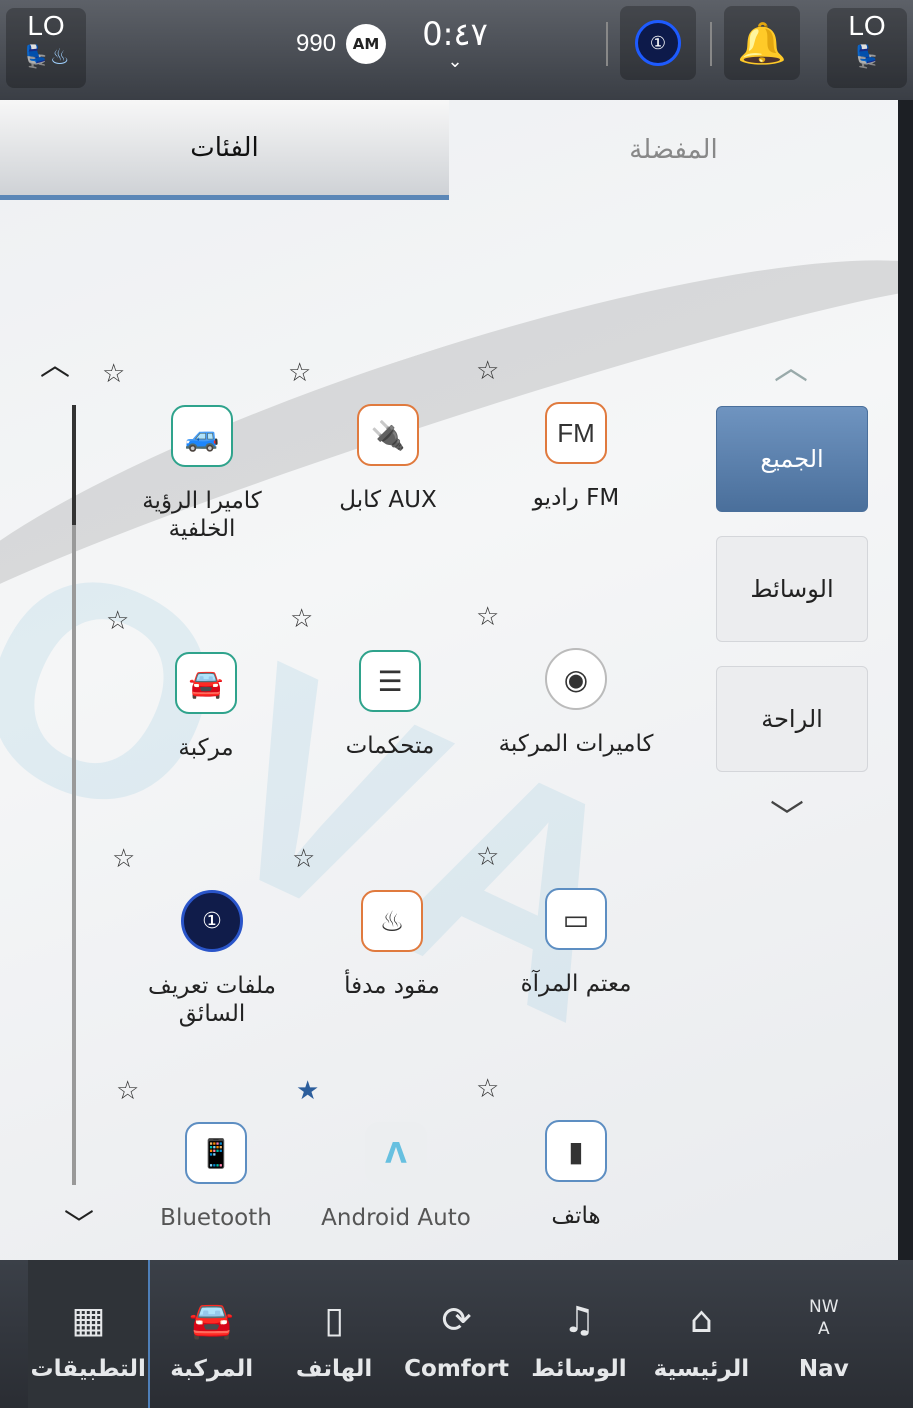 The image size is (913, 1408). What do you see at coordinates (867, 25) in the screenshot?
I see `right-temperature: LO` at bounding box center [867, 25].